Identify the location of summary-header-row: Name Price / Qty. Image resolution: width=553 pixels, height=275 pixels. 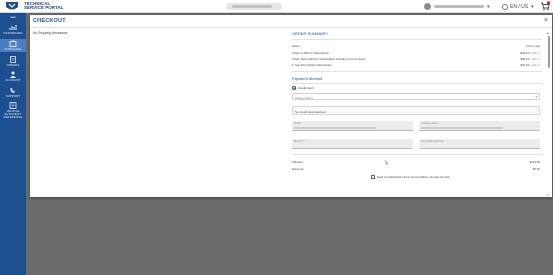
(417, 46).